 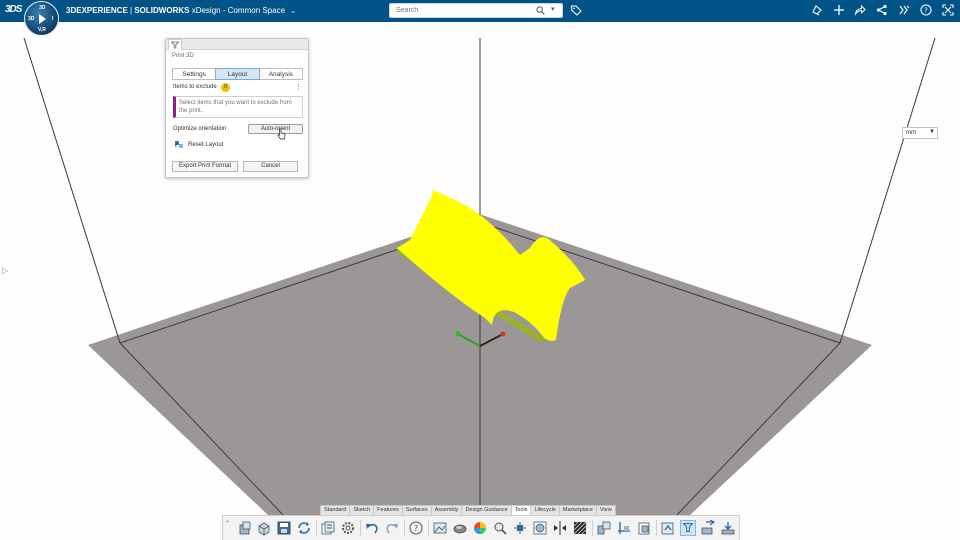 I want to click on interference-icon, so click(x=604, y=528).